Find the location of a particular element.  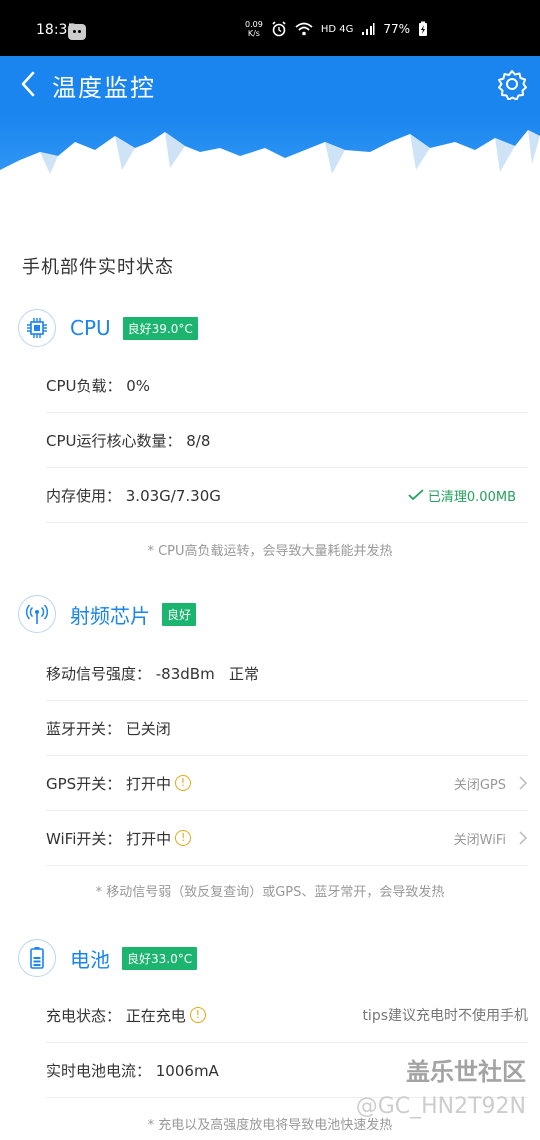

cpu-title: CPU is located at coordinates (90, 328).